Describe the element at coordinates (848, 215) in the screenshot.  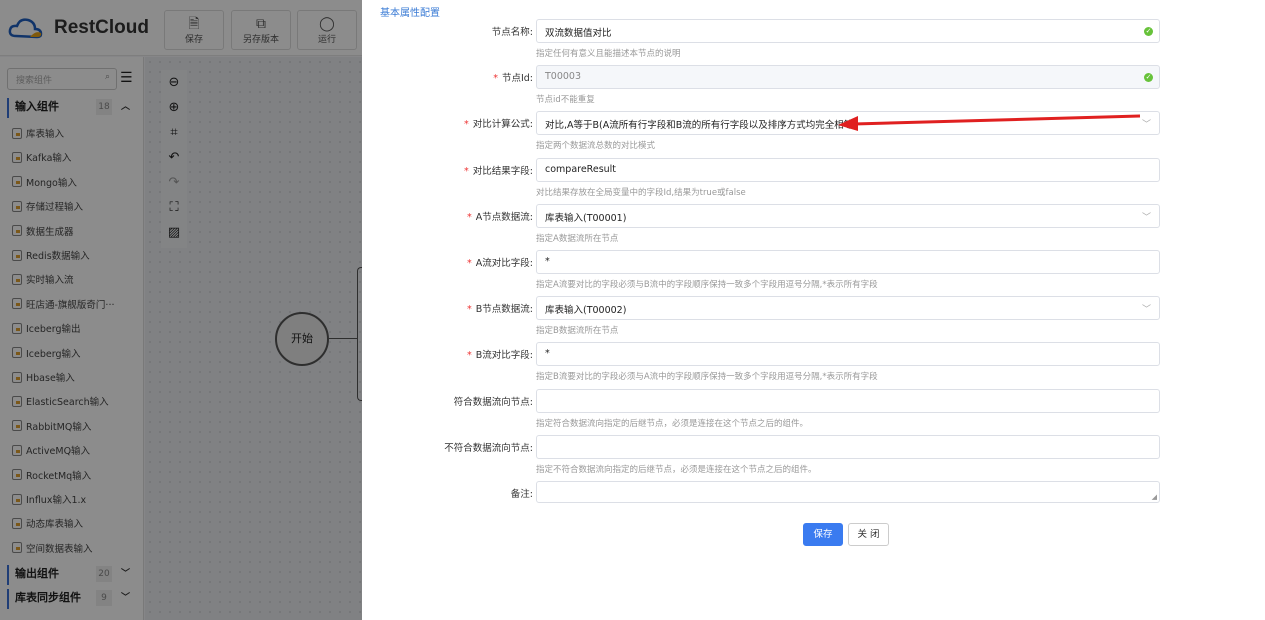
I see `field-select: 库表输入(T00001) ﹀` at that location.